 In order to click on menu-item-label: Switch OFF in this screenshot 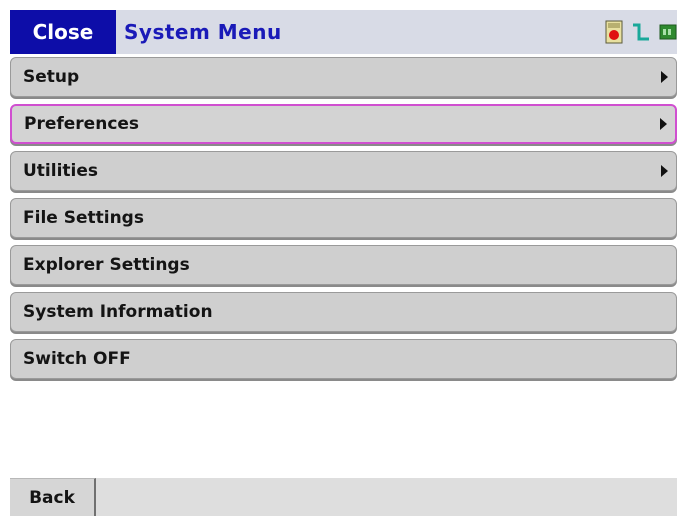, I will do `click(77, 359)`.